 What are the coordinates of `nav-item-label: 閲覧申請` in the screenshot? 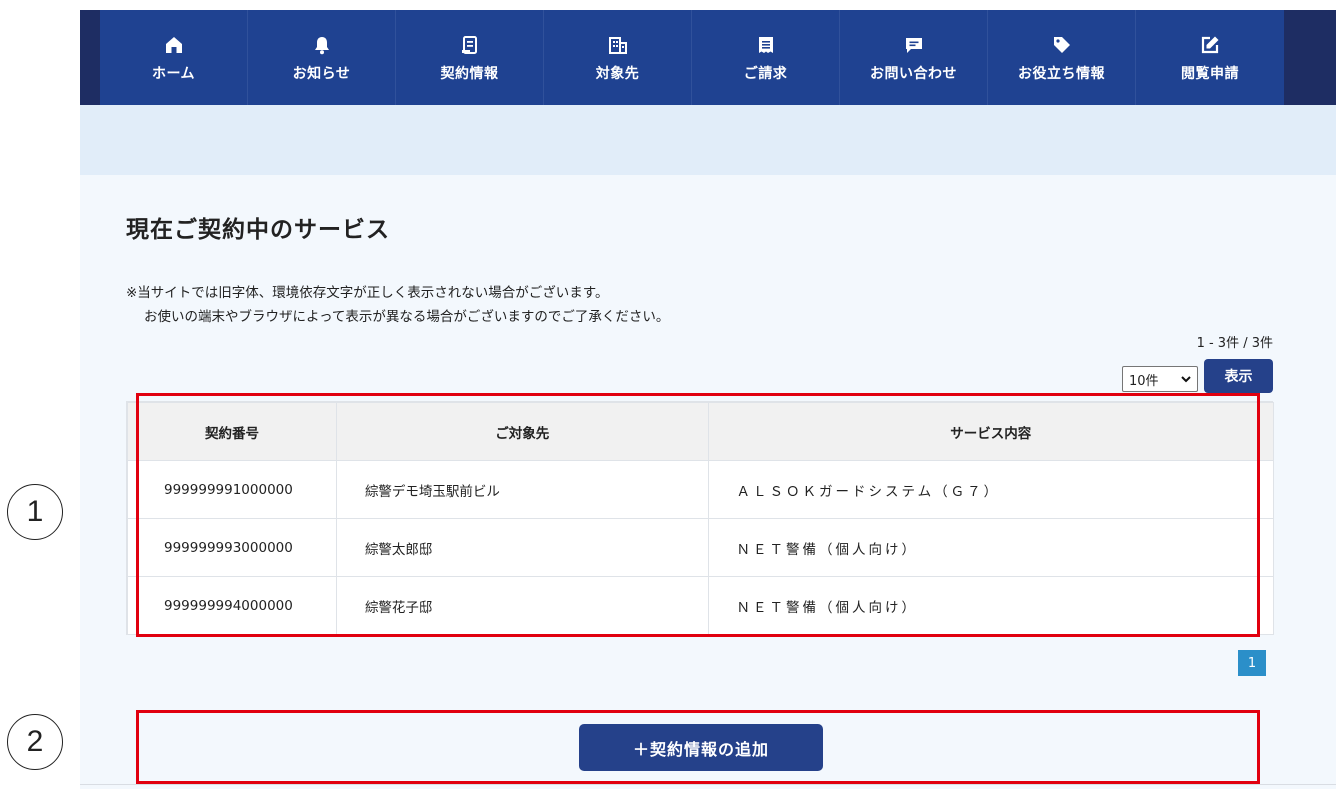 It's located at (1210, 73).